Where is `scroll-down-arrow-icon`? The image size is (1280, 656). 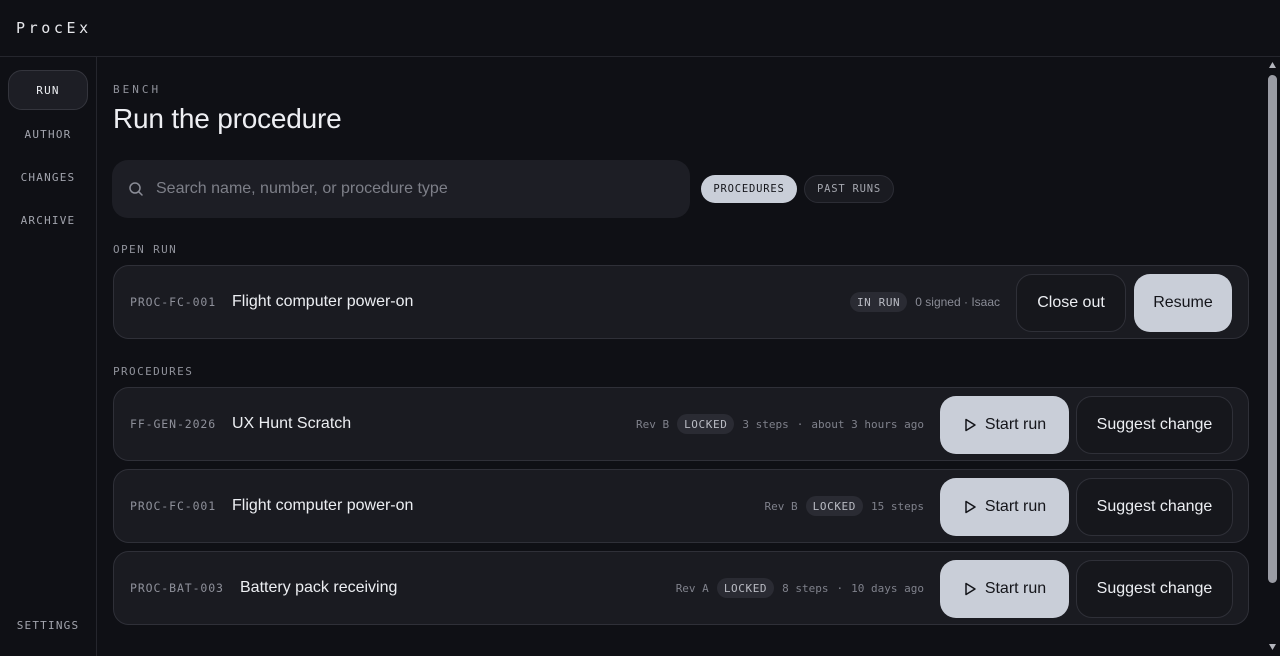
scroll-down-arrow-icon is located at coordinates (1272, 647).